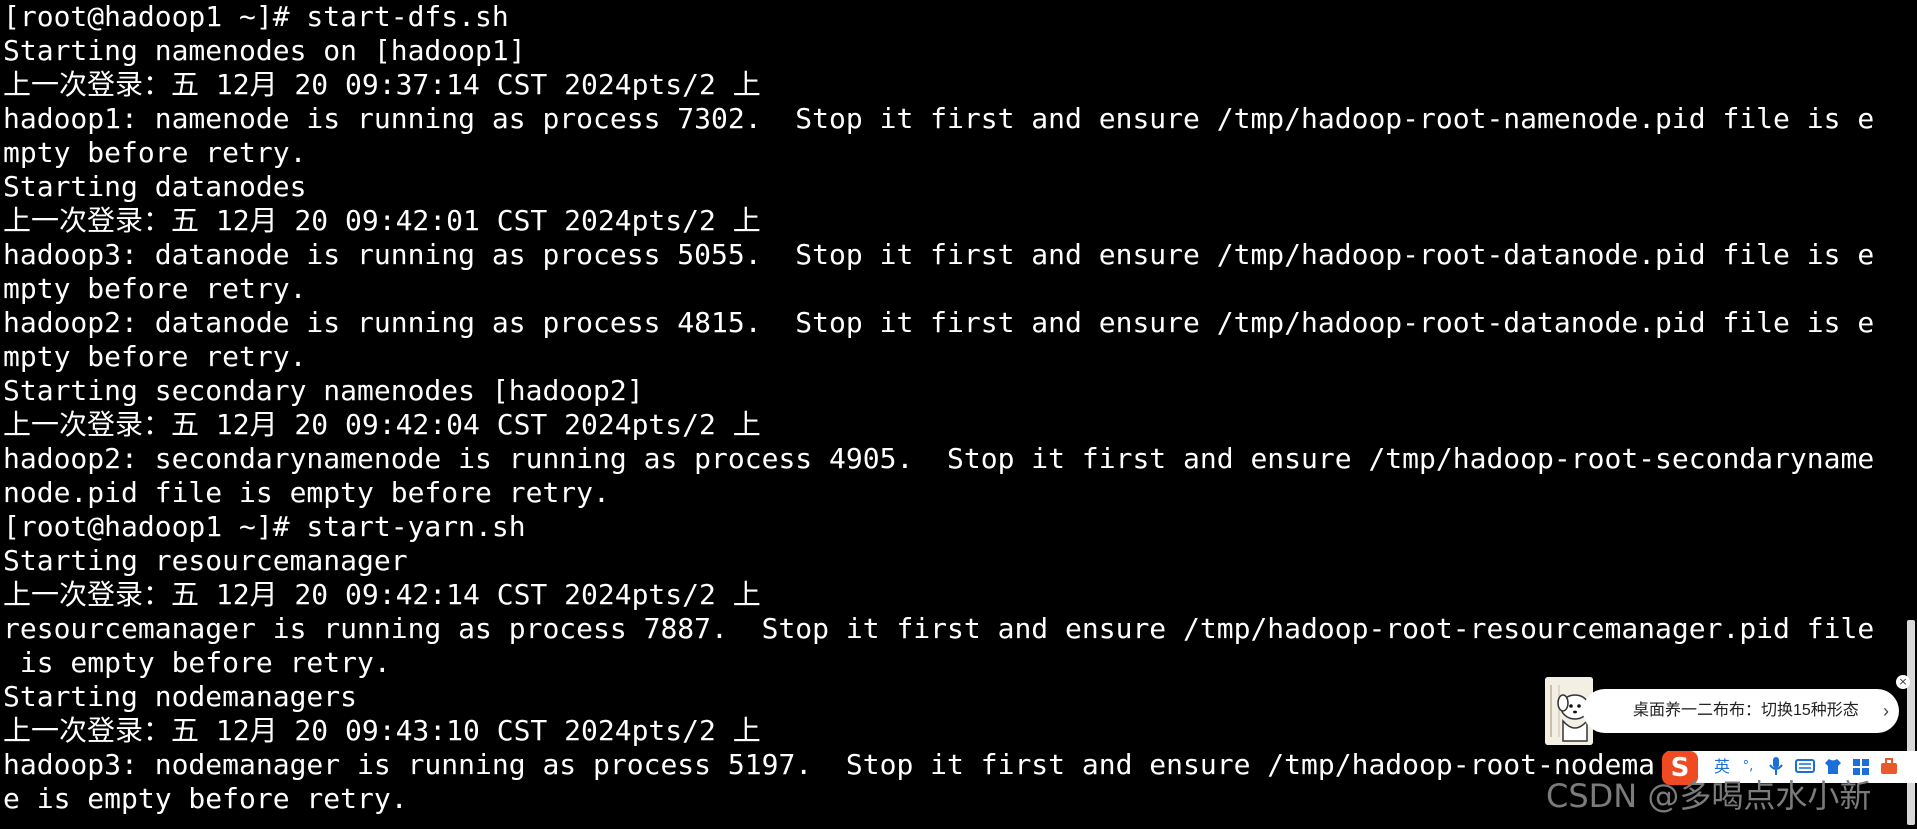 This screenshot has height=829, width=1917. What do you see at coordinates (323, 390) in the screenshot?
I see `terminal-line: Starting secondary namenodes [hadoop2]` at bounding box center [323, 390].